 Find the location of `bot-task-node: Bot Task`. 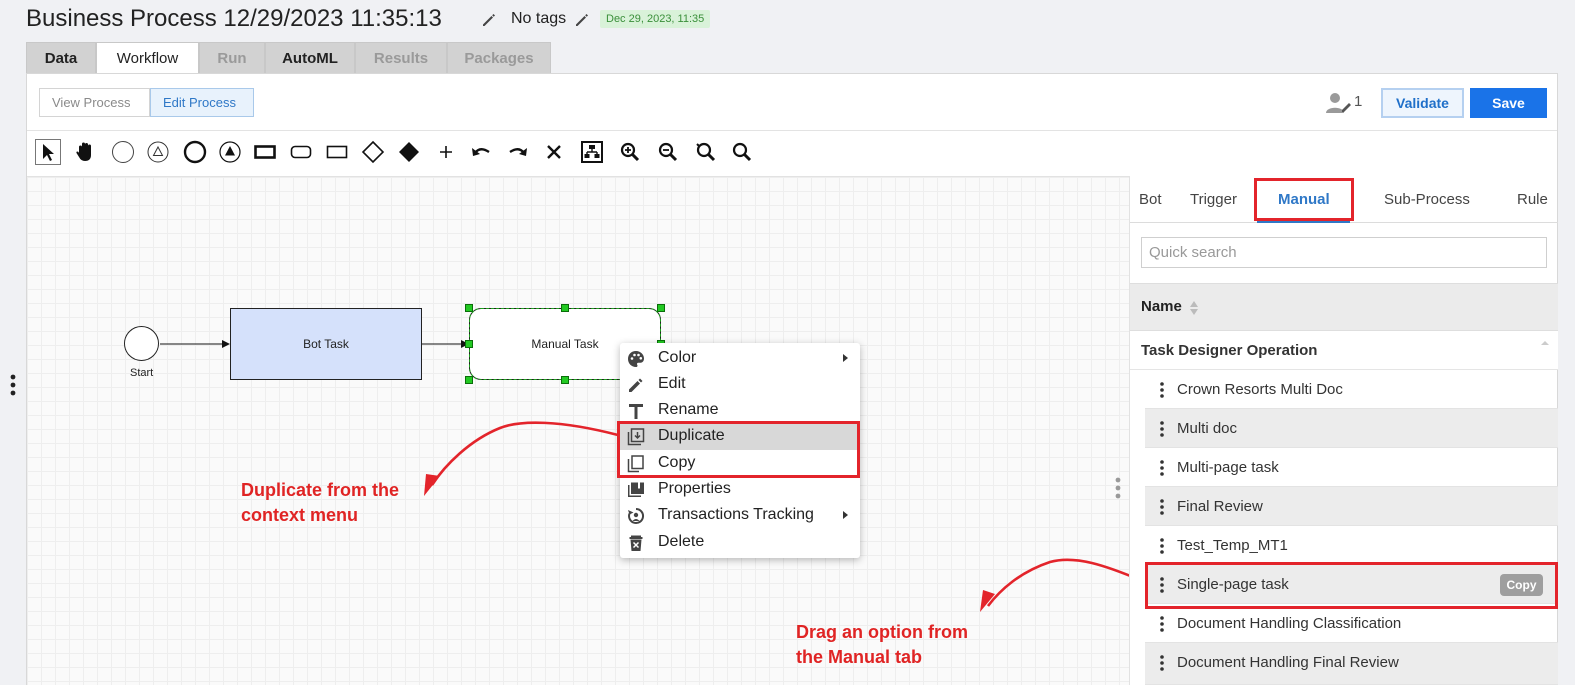

bot-task-node: Bot Task is located at coordinates (326, 344).